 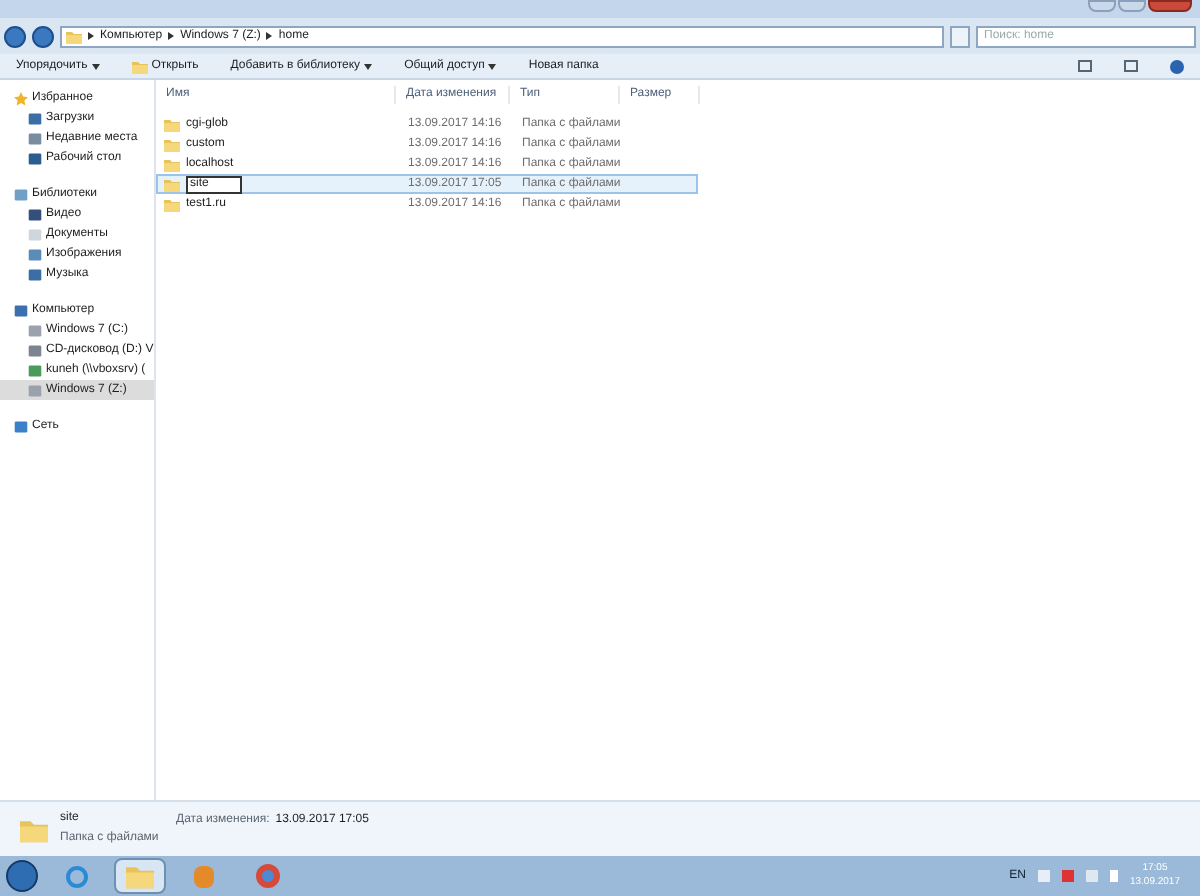 What do you see at coordinates (1132, 6) in the screenshot?
I see `maximize-button` at bounding box center [1132, 6].